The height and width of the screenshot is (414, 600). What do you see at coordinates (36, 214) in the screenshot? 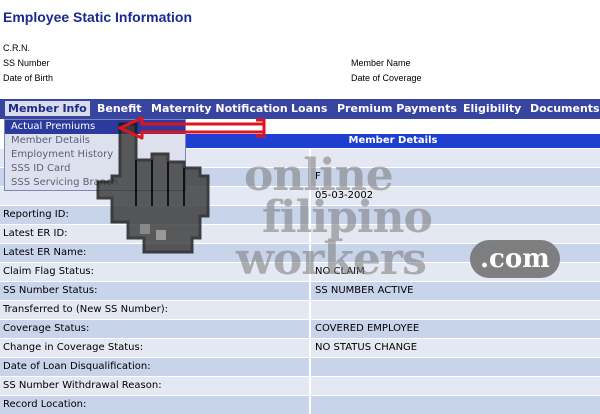
I see `row-label: Reporting ID:` at bounding box center [36, 214].